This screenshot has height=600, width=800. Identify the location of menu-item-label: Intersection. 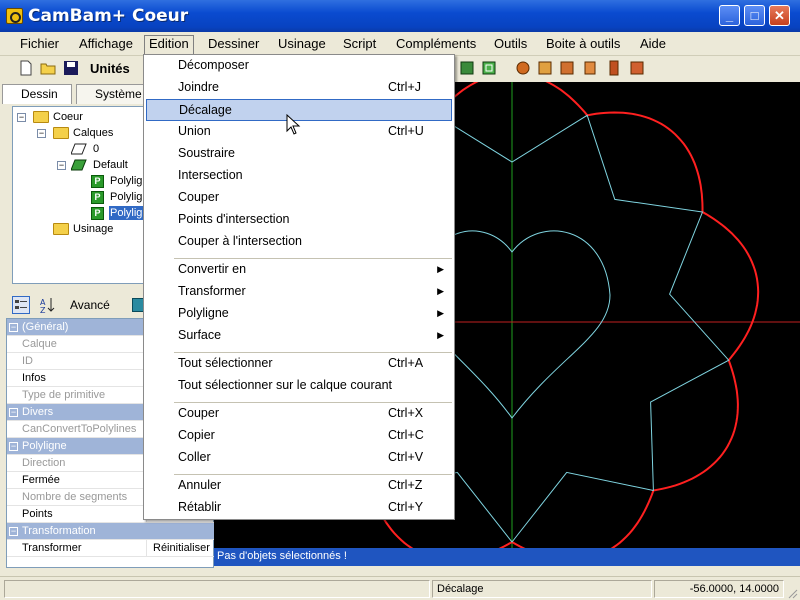
(210, 175).